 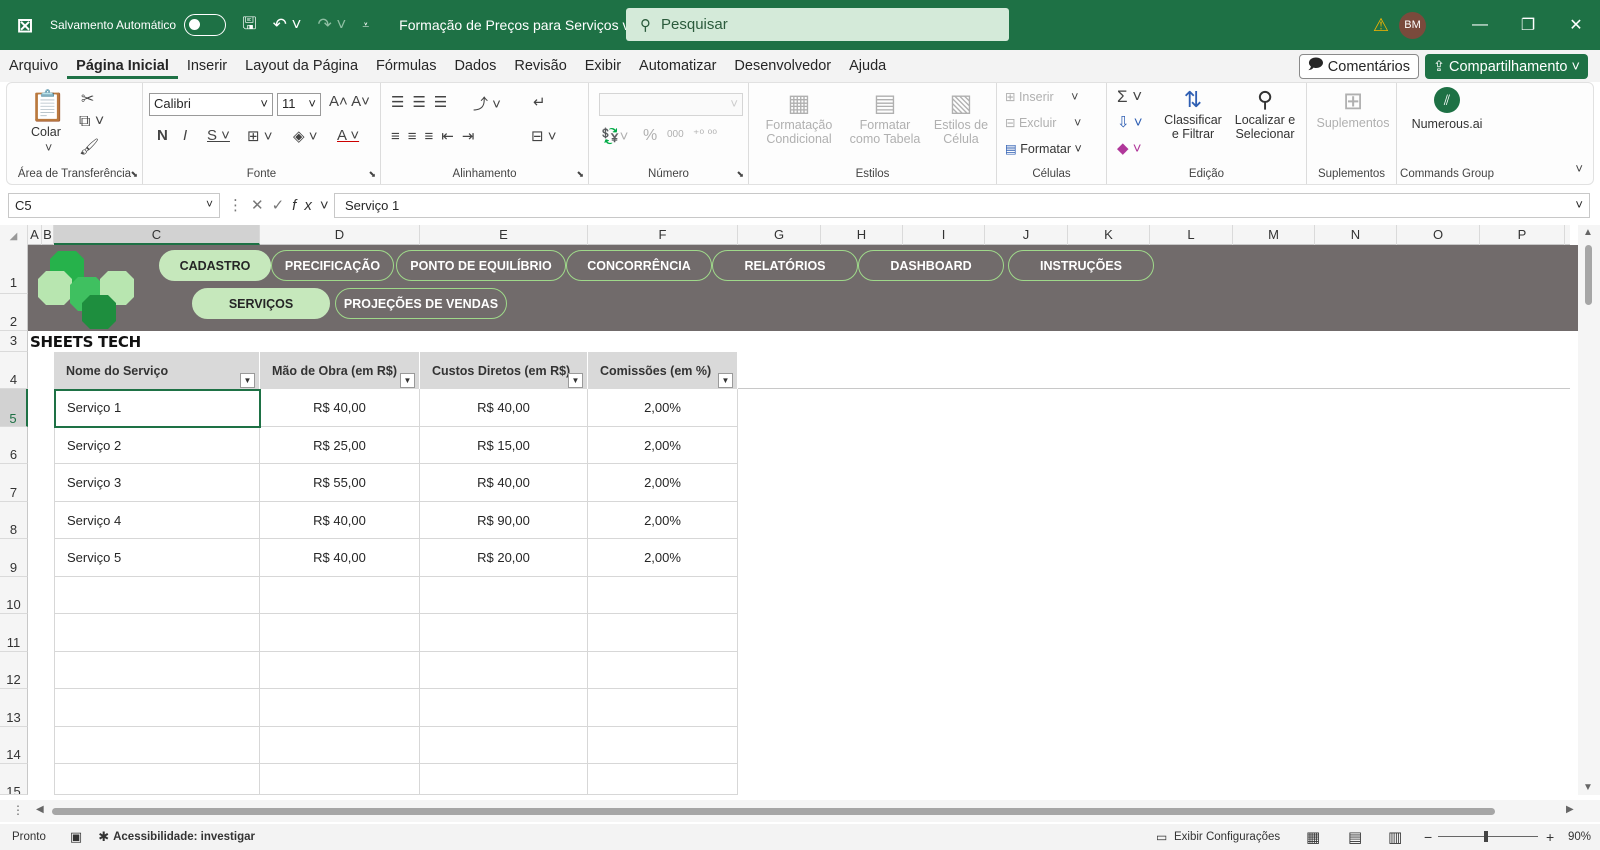 I want to click on accessibility-icon: ✱, so click(x=103, y=837).